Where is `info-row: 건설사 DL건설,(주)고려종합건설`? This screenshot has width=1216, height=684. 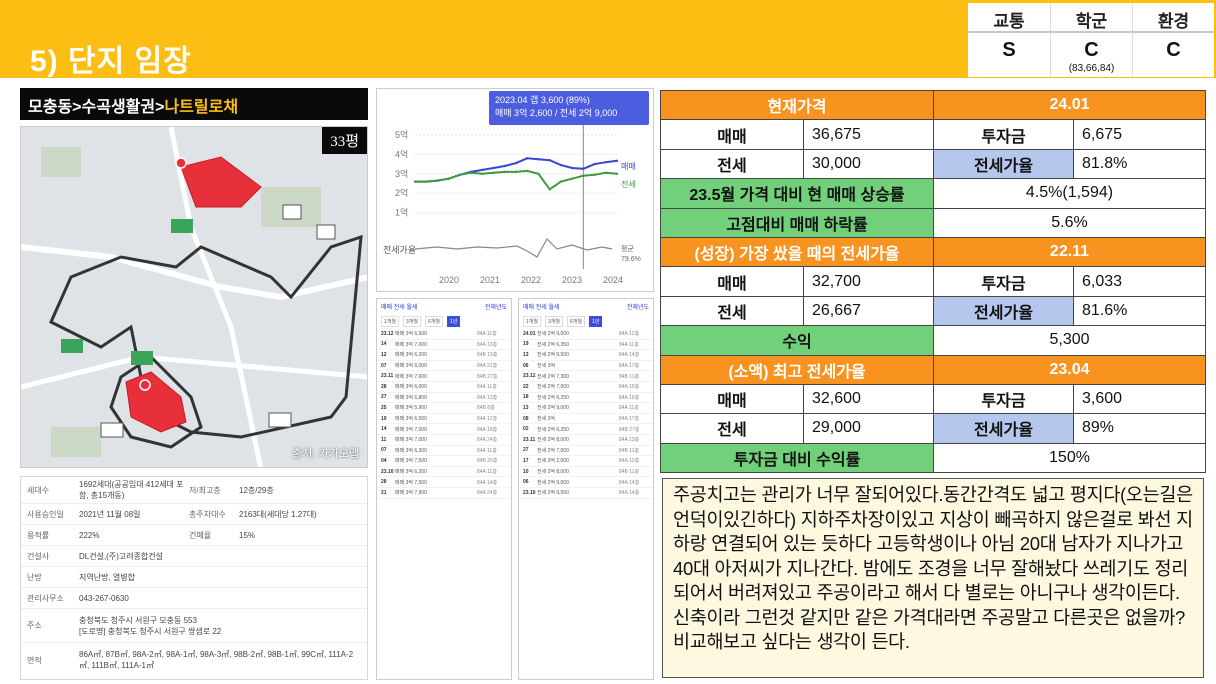
info-row: 건설사 DL건설,(주)고려종합건설 is located at coordinates (194, 557).